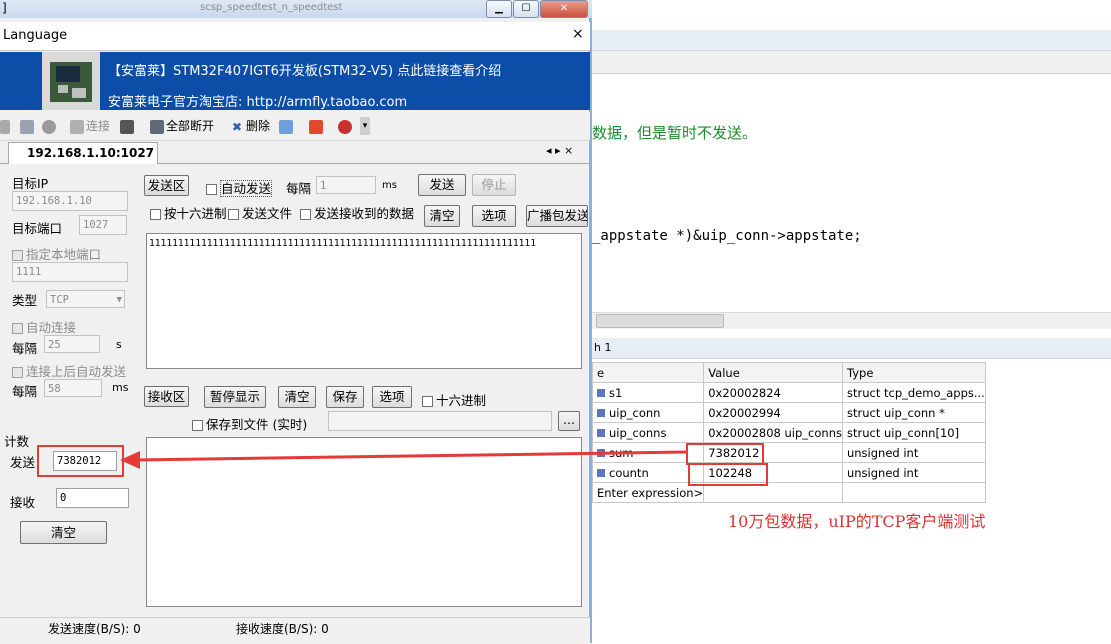 Image resolution: width=1111 pixels, height=644 pixels. Describe the element at coordinates (411, 456) in the screenshot. I see `arrow-line` at that location.